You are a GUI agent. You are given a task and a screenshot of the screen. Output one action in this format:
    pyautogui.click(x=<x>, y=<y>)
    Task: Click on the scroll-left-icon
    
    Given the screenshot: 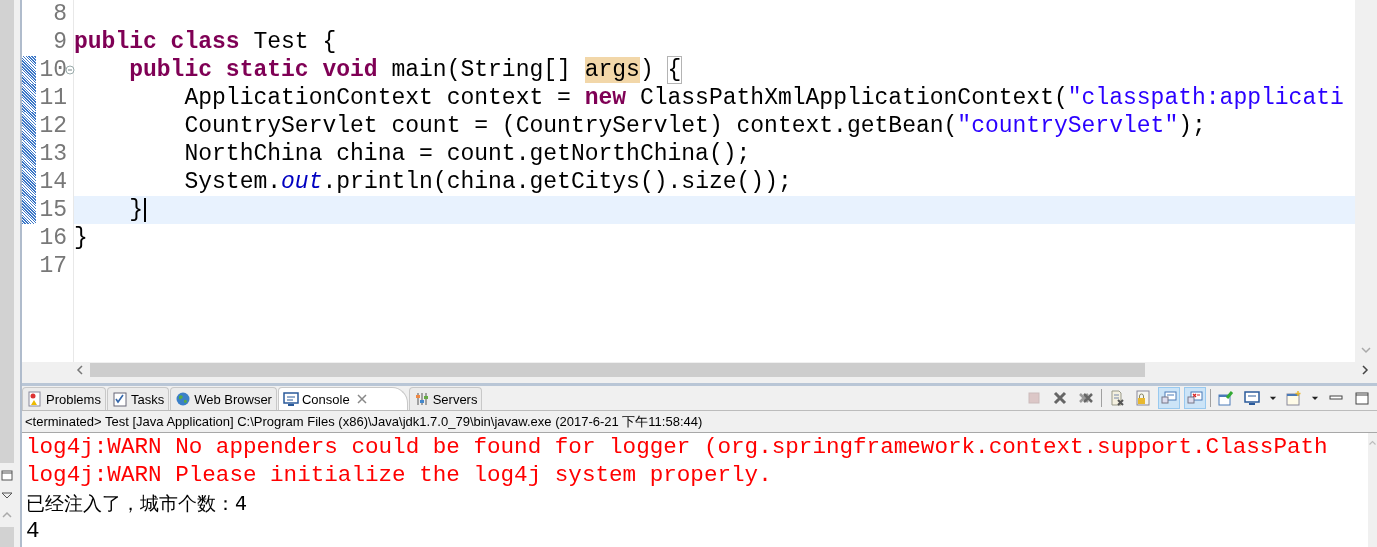 What is the action you would take?
    pyautogui.click(x=80, y=370)
    